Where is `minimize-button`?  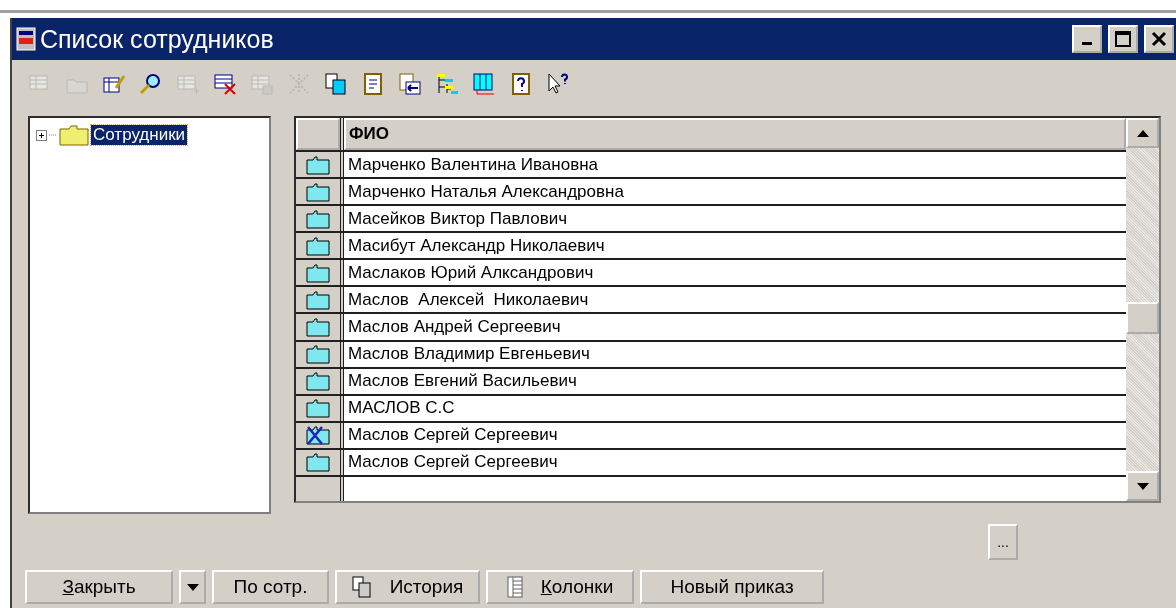 minimize-button is located at coordinates (1087, 39).